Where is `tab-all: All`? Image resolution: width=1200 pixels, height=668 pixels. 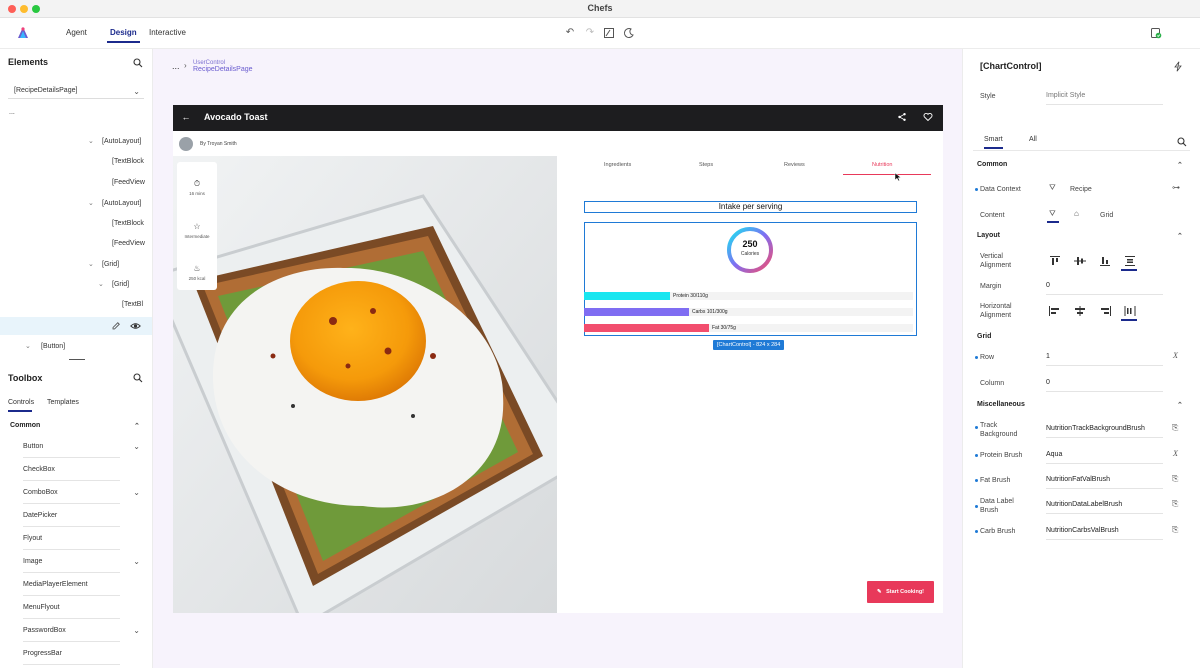 tab-all: All is located at coordinates (1033, 139).